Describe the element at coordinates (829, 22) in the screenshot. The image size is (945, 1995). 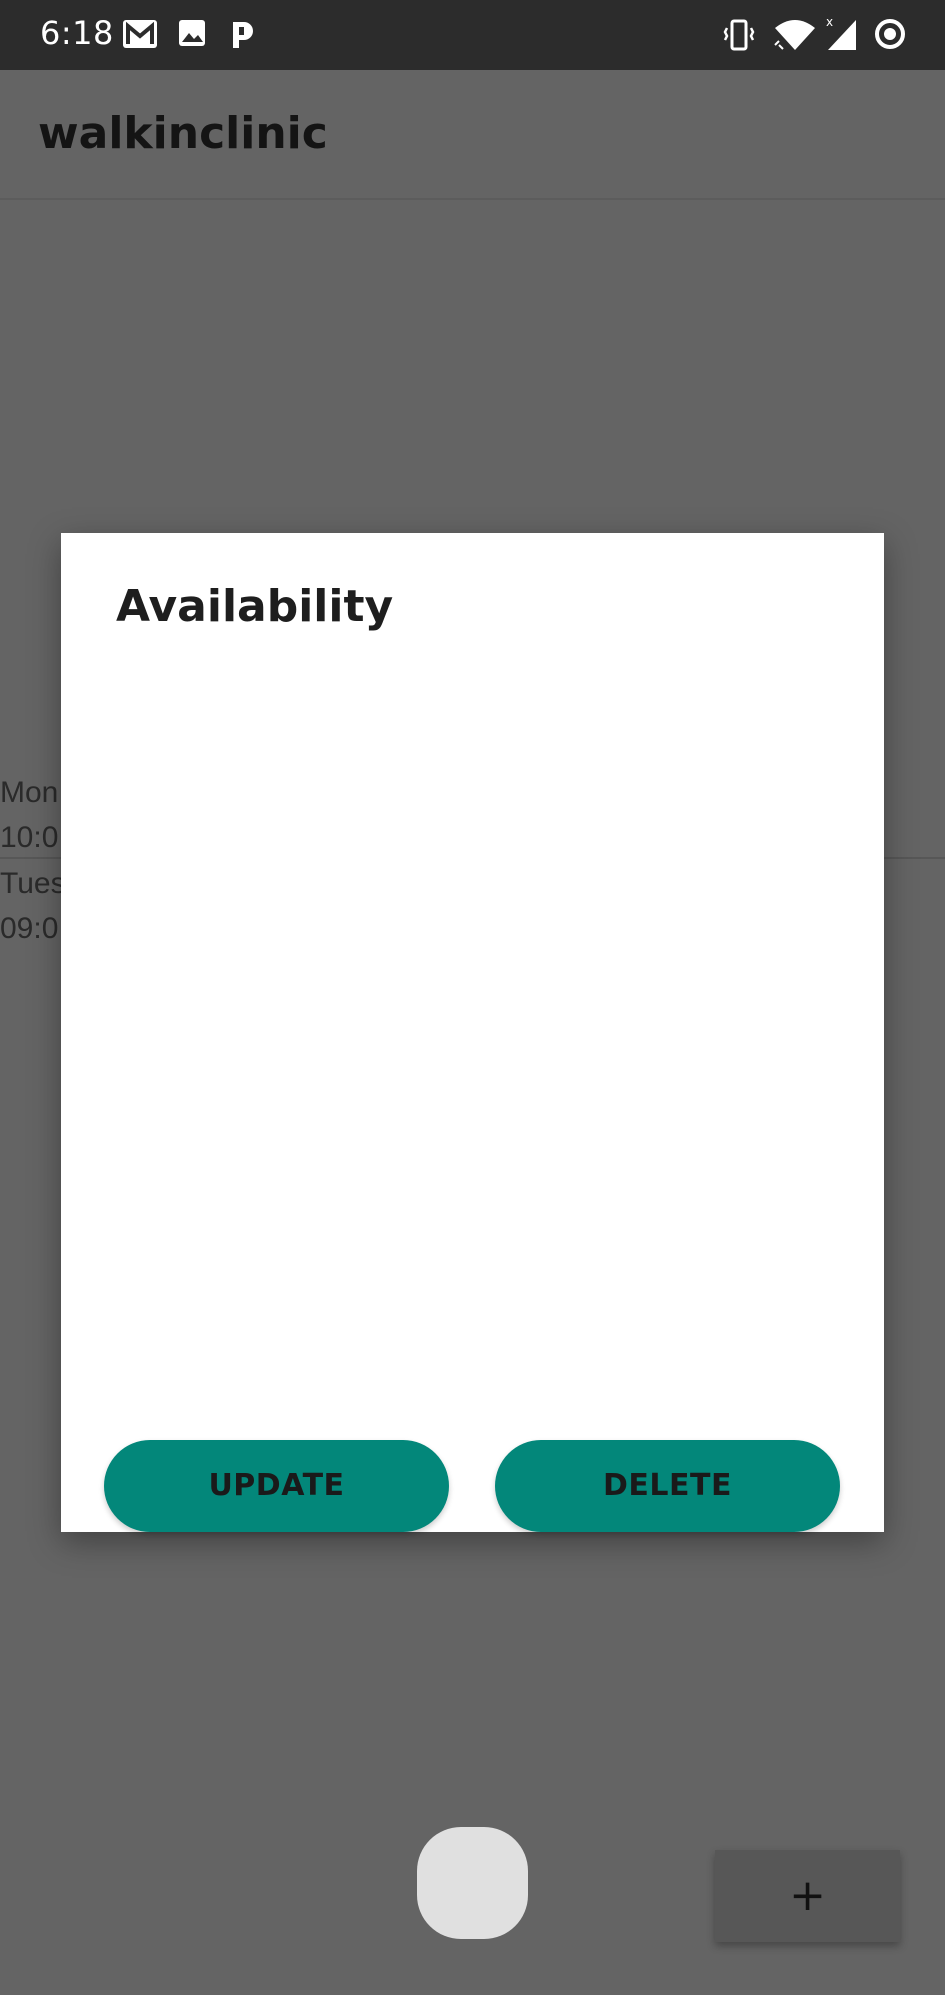
I see `svg-text: x` at that location.